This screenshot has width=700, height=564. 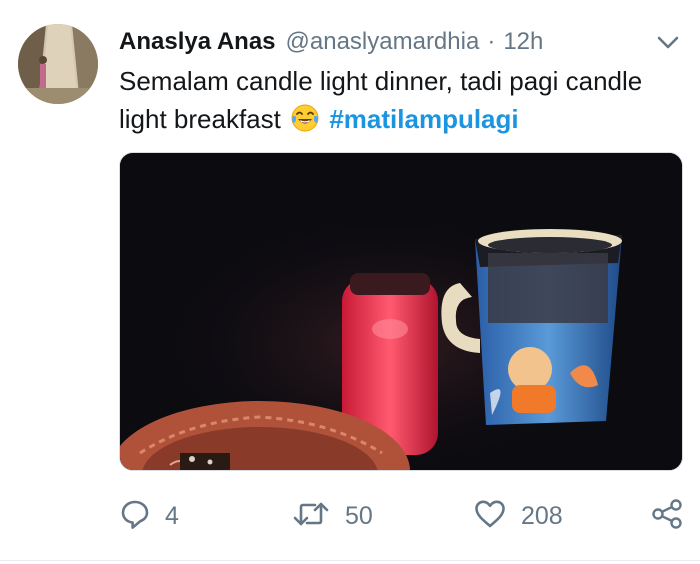 What do you see at coordinates (404, 516) in the screenshot?
I see `tweet-actions: 4 50 208` at bounding box center [404, 516].